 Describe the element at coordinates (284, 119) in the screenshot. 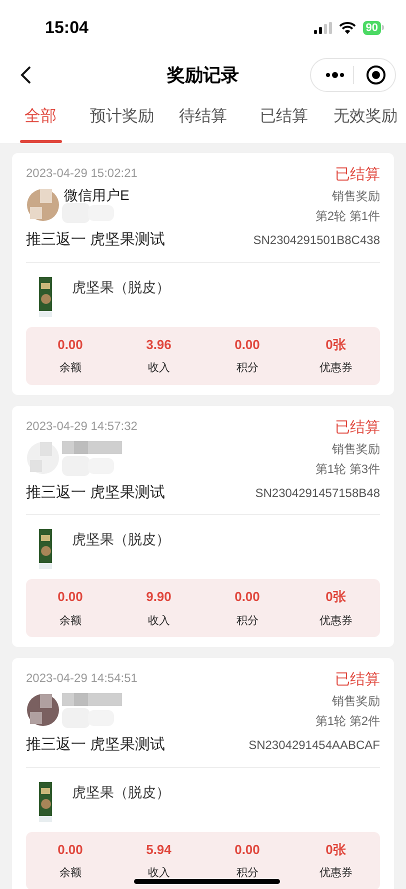

I see `filter-tab: 已结算` at that location.